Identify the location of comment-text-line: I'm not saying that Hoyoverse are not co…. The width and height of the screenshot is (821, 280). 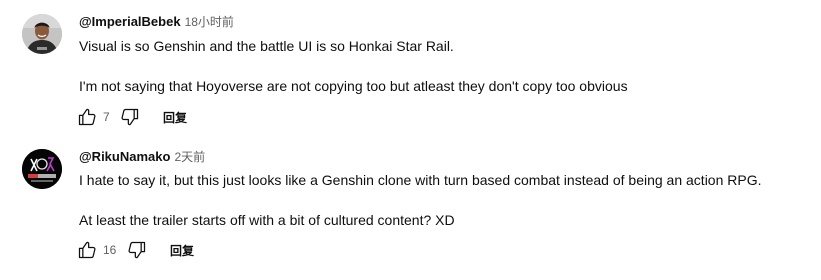
(353, 86).